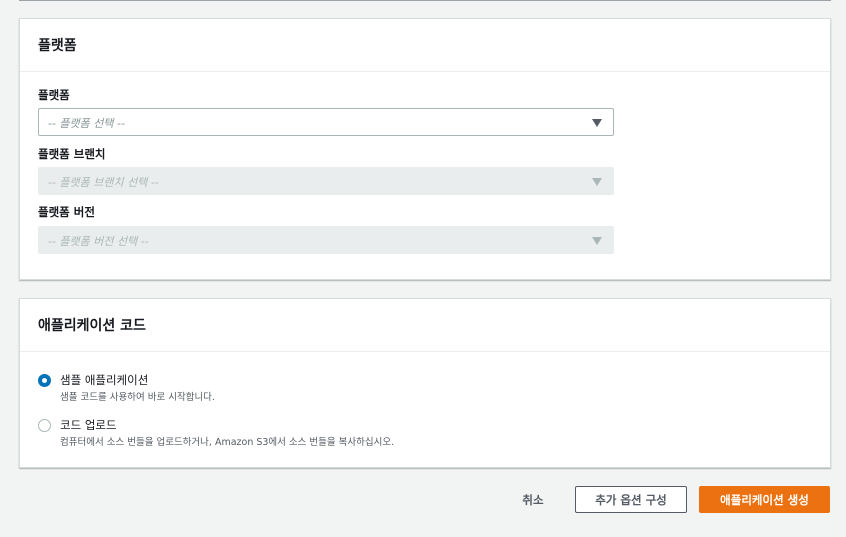  What do you see at coordinates (425, 0) in the screenshot?
I see `previous-card-edge` at bounding box center [425, 0].